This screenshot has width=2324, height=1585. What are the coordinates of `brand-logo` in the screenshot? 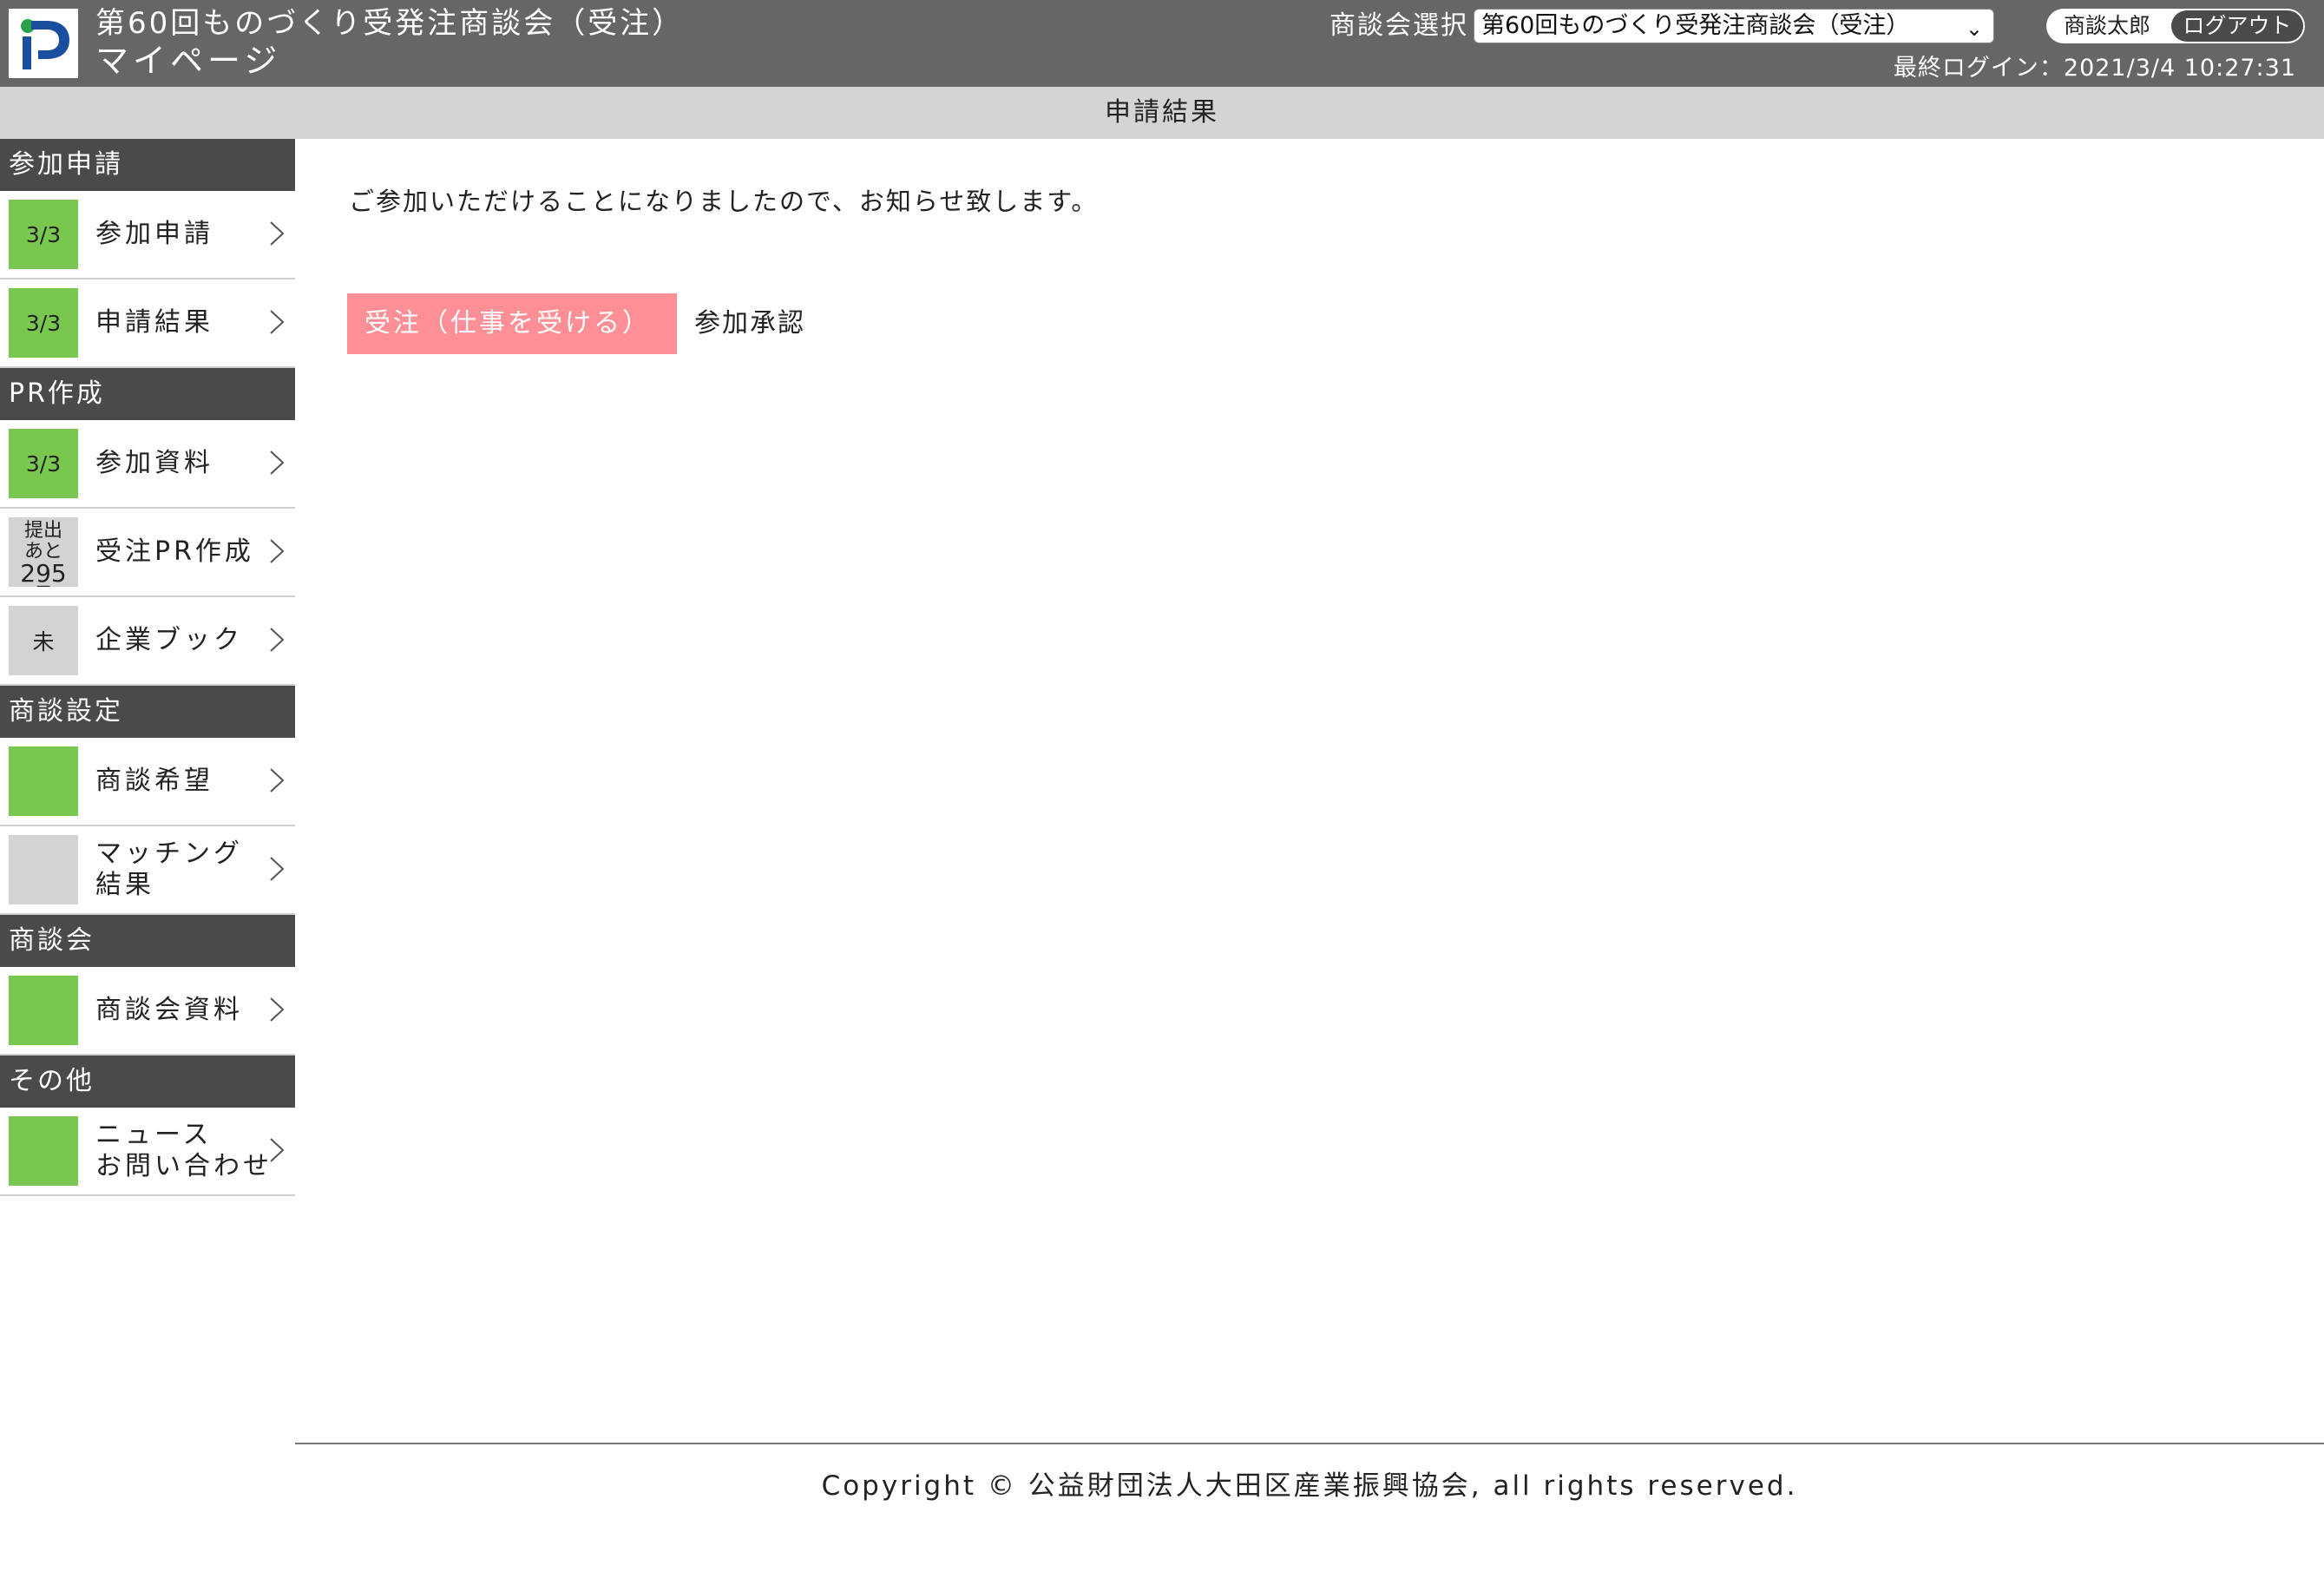 It's located at (43, 43).